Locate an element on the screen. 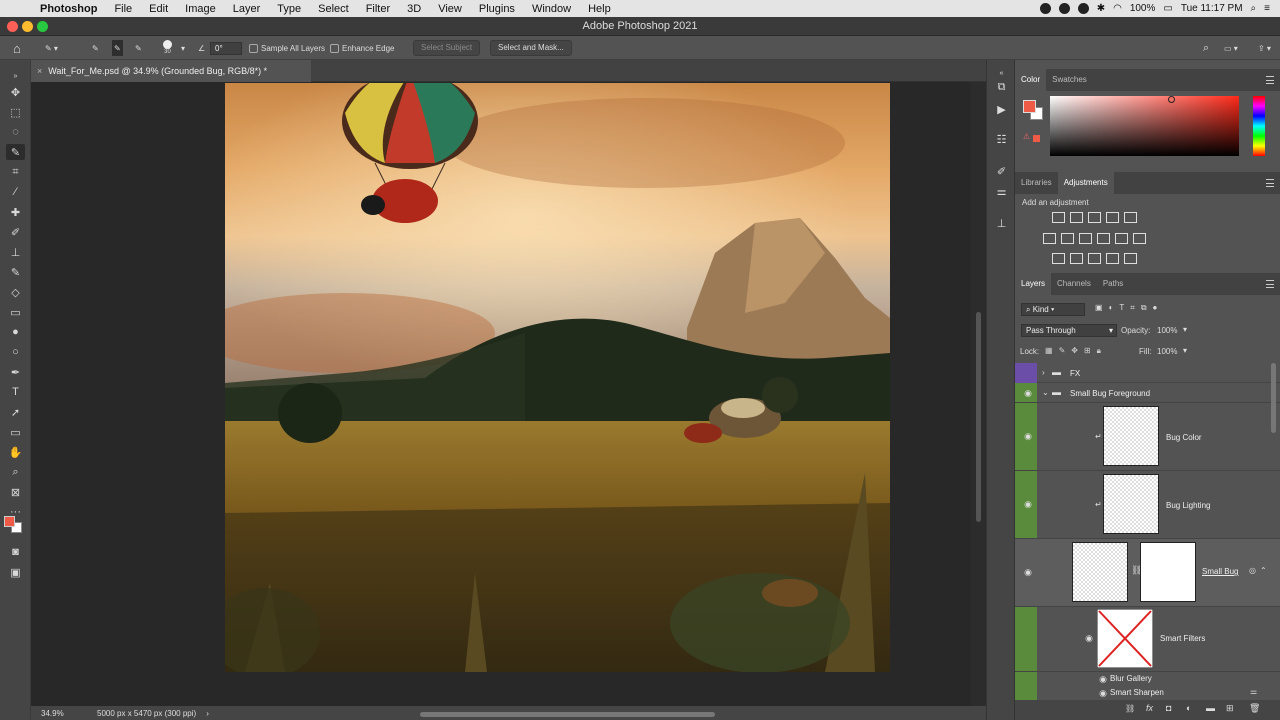 The width and height of the screenshot is (1280, 720). photo-filter-icon is located at coordinates (1103, 238).